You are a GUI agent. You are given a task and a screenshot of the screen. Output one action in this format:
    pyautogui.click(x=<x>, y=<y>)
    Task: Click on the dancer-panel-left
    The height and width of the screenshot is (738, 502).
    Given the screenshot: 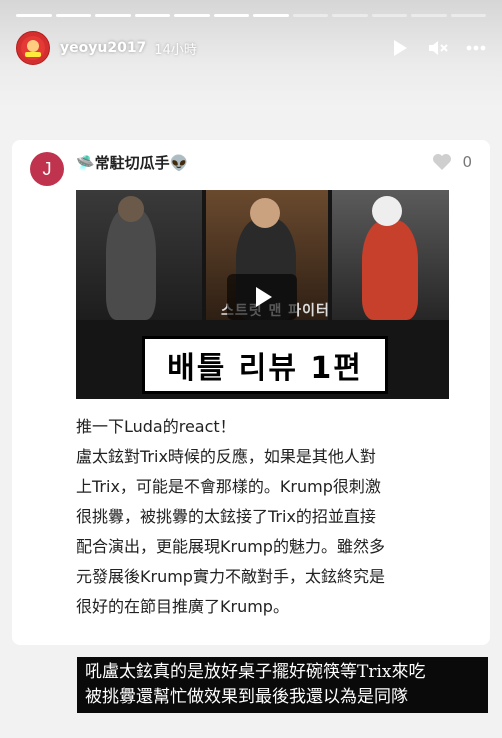 What is the action you would take?
    pyautogui.click(x=139, y=255)
    